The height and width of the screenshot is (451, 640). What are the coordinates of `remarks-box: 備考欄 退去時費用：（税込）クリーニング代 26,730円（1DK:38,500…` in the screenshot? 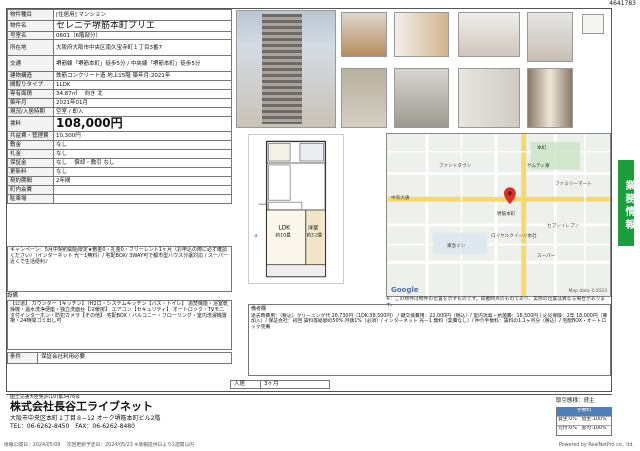 It's located at (429, 340).